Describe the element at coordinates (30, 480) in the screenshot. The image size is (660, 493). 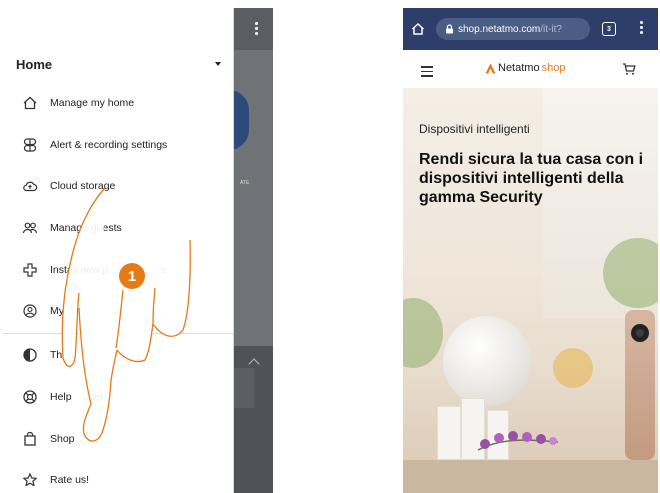
I see `star-outline-icon` at that location.